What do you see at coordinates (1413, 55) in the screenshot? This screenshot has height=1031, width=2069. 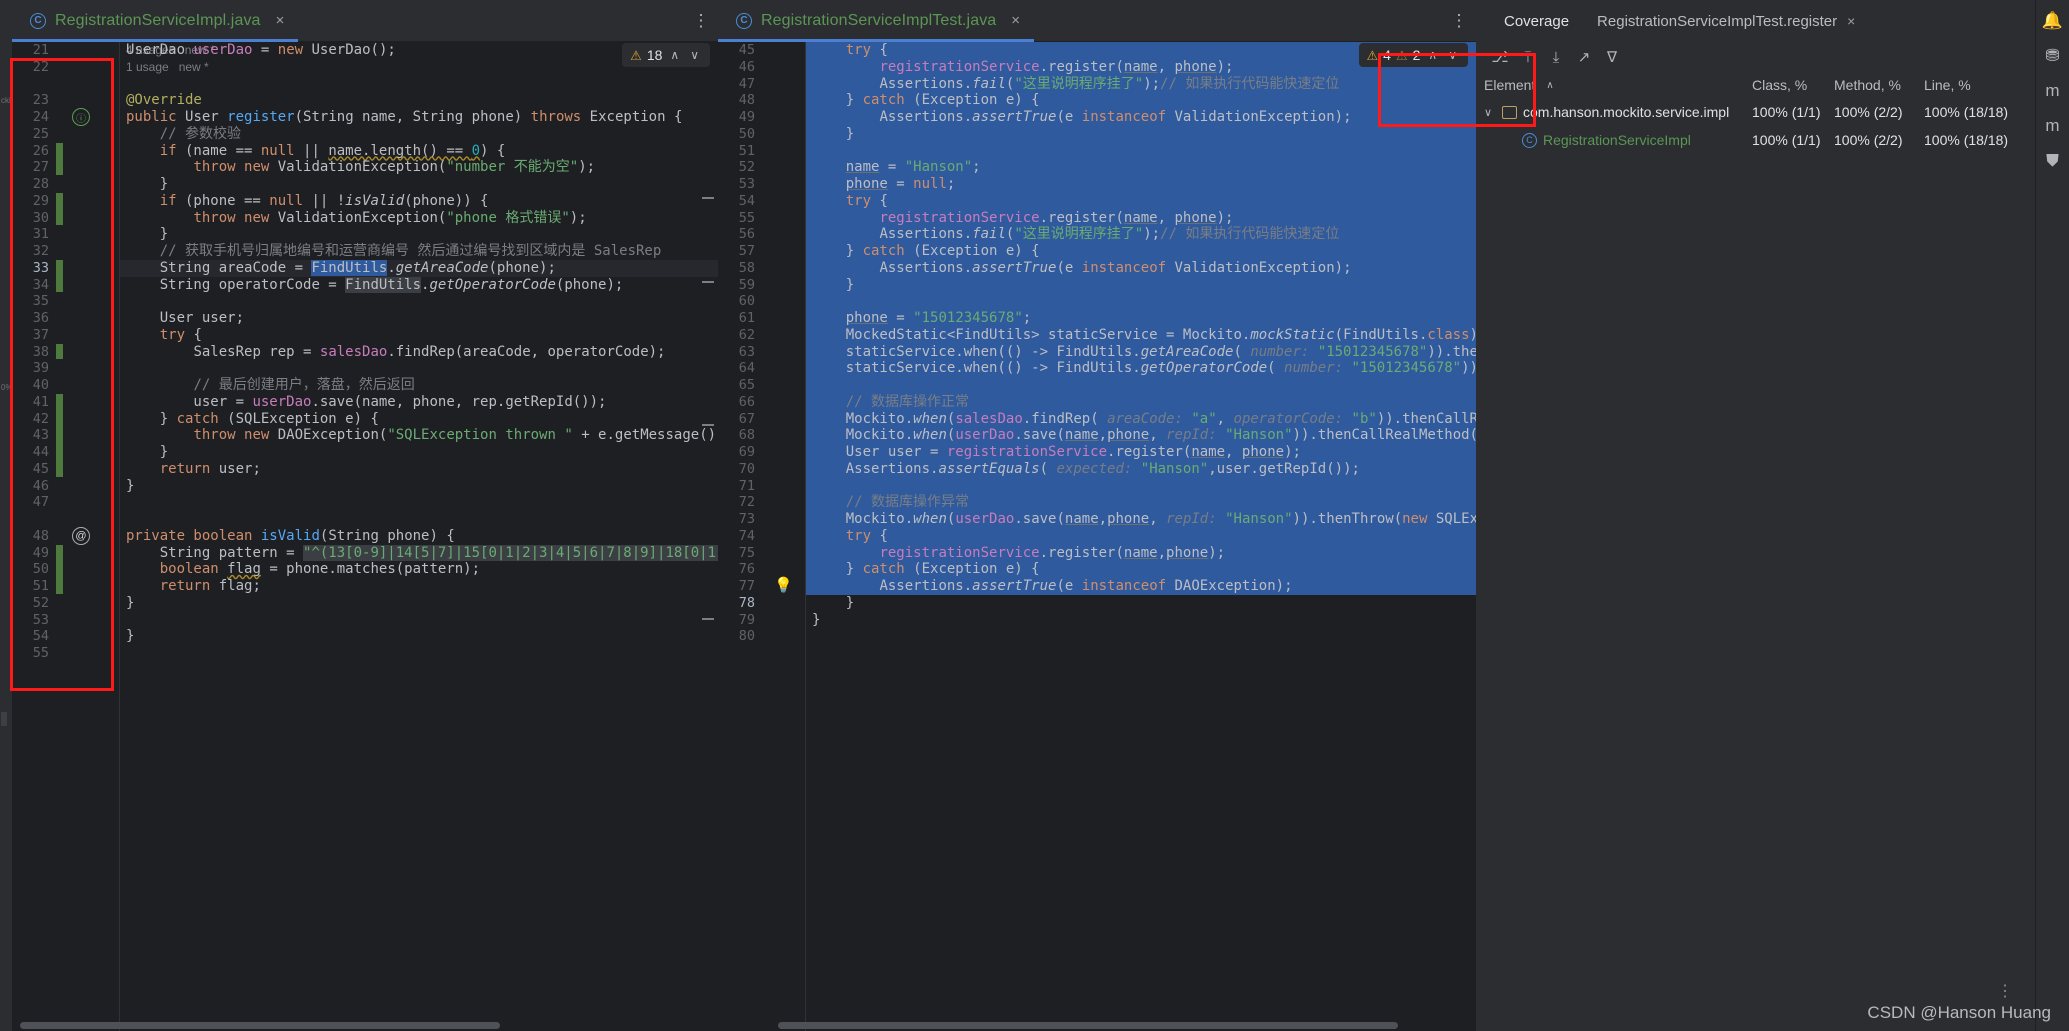 I see `right-inspection-badge: ⚠ 4 ⚠ 2 ∧ ∨` at bounding box center [1413, 55].